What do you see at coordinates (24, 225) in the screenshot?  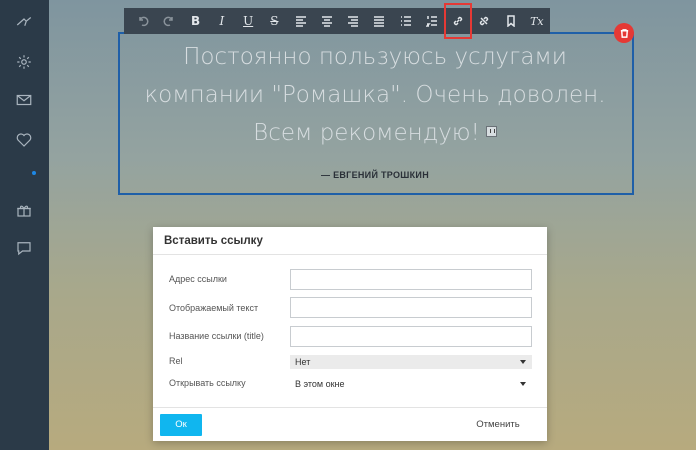 I see `sidebar` at bounding box center [24, 225].